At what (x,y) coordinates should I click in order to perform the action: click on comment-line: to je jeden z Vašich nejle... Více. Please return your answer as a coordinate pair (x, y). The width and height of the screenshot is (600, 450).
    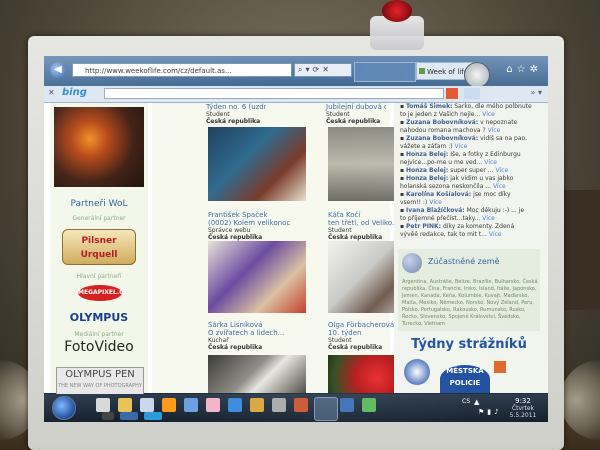
    Looking at the image, I should click on (472, 115).